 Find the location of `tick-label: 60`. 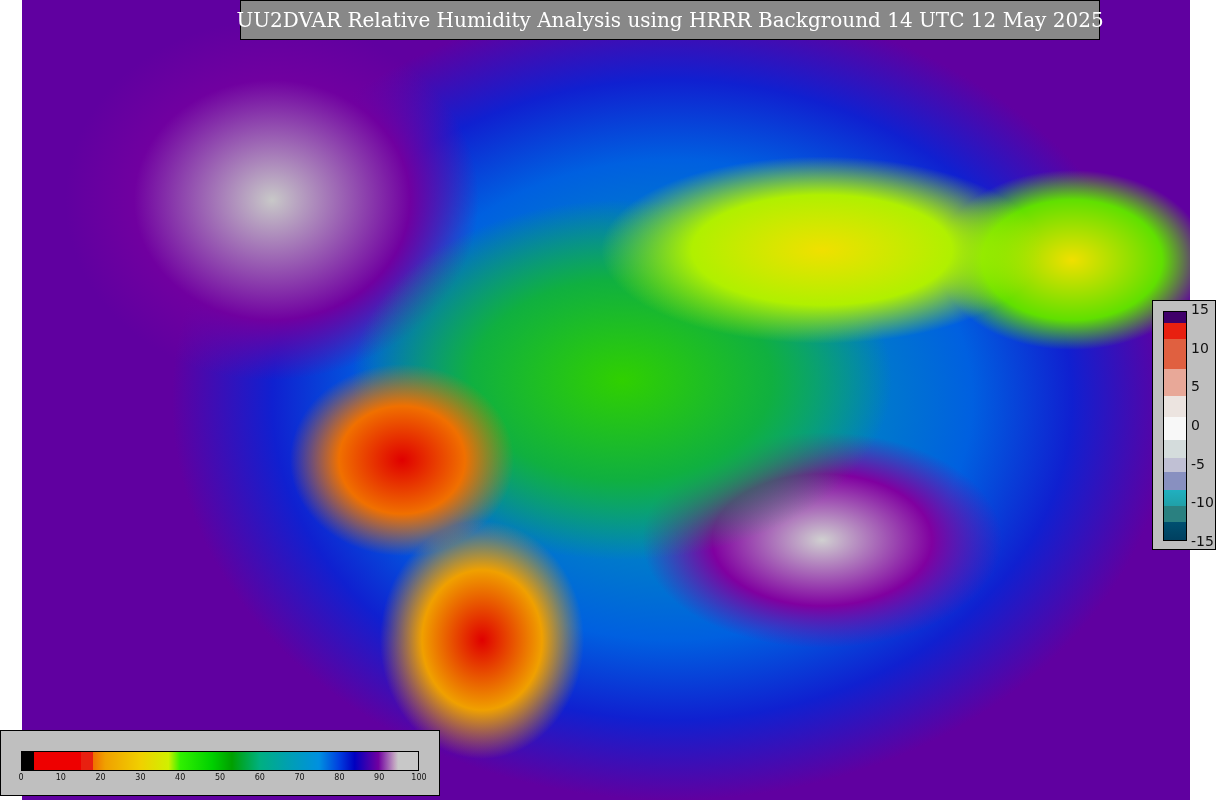

tick-label: 60 is located at coordinates (259, 777).